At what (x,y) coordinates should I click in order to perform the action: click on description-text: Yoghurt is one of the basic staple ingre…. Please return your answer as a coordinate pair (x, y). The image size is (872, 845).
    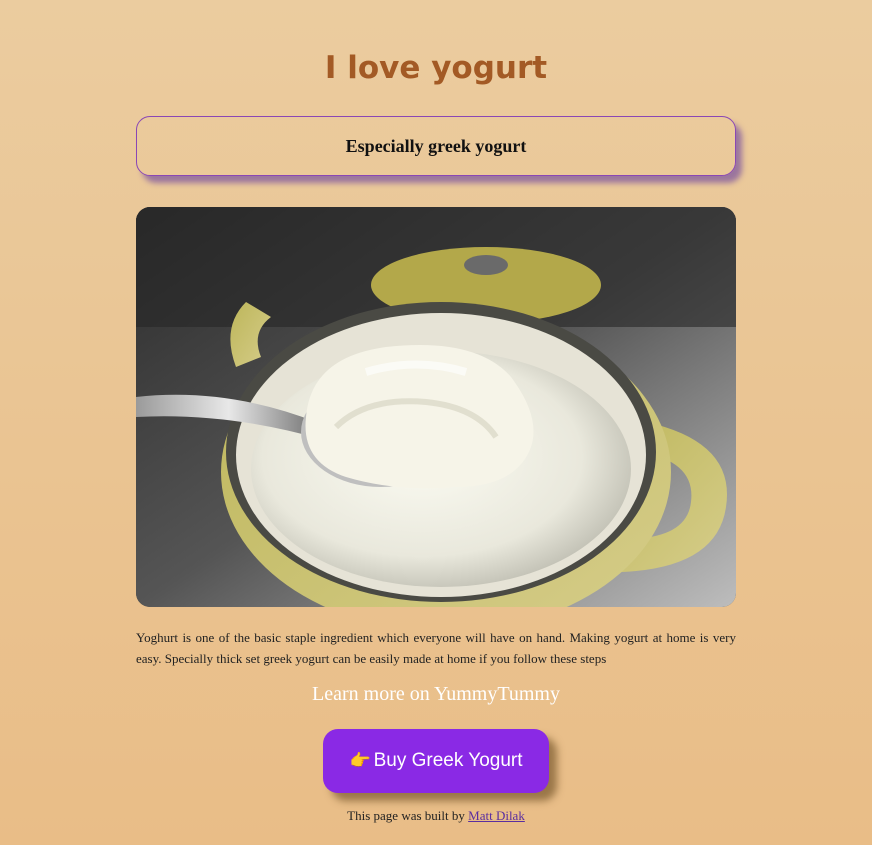
    Looking at the image, I should click on (436, 648).